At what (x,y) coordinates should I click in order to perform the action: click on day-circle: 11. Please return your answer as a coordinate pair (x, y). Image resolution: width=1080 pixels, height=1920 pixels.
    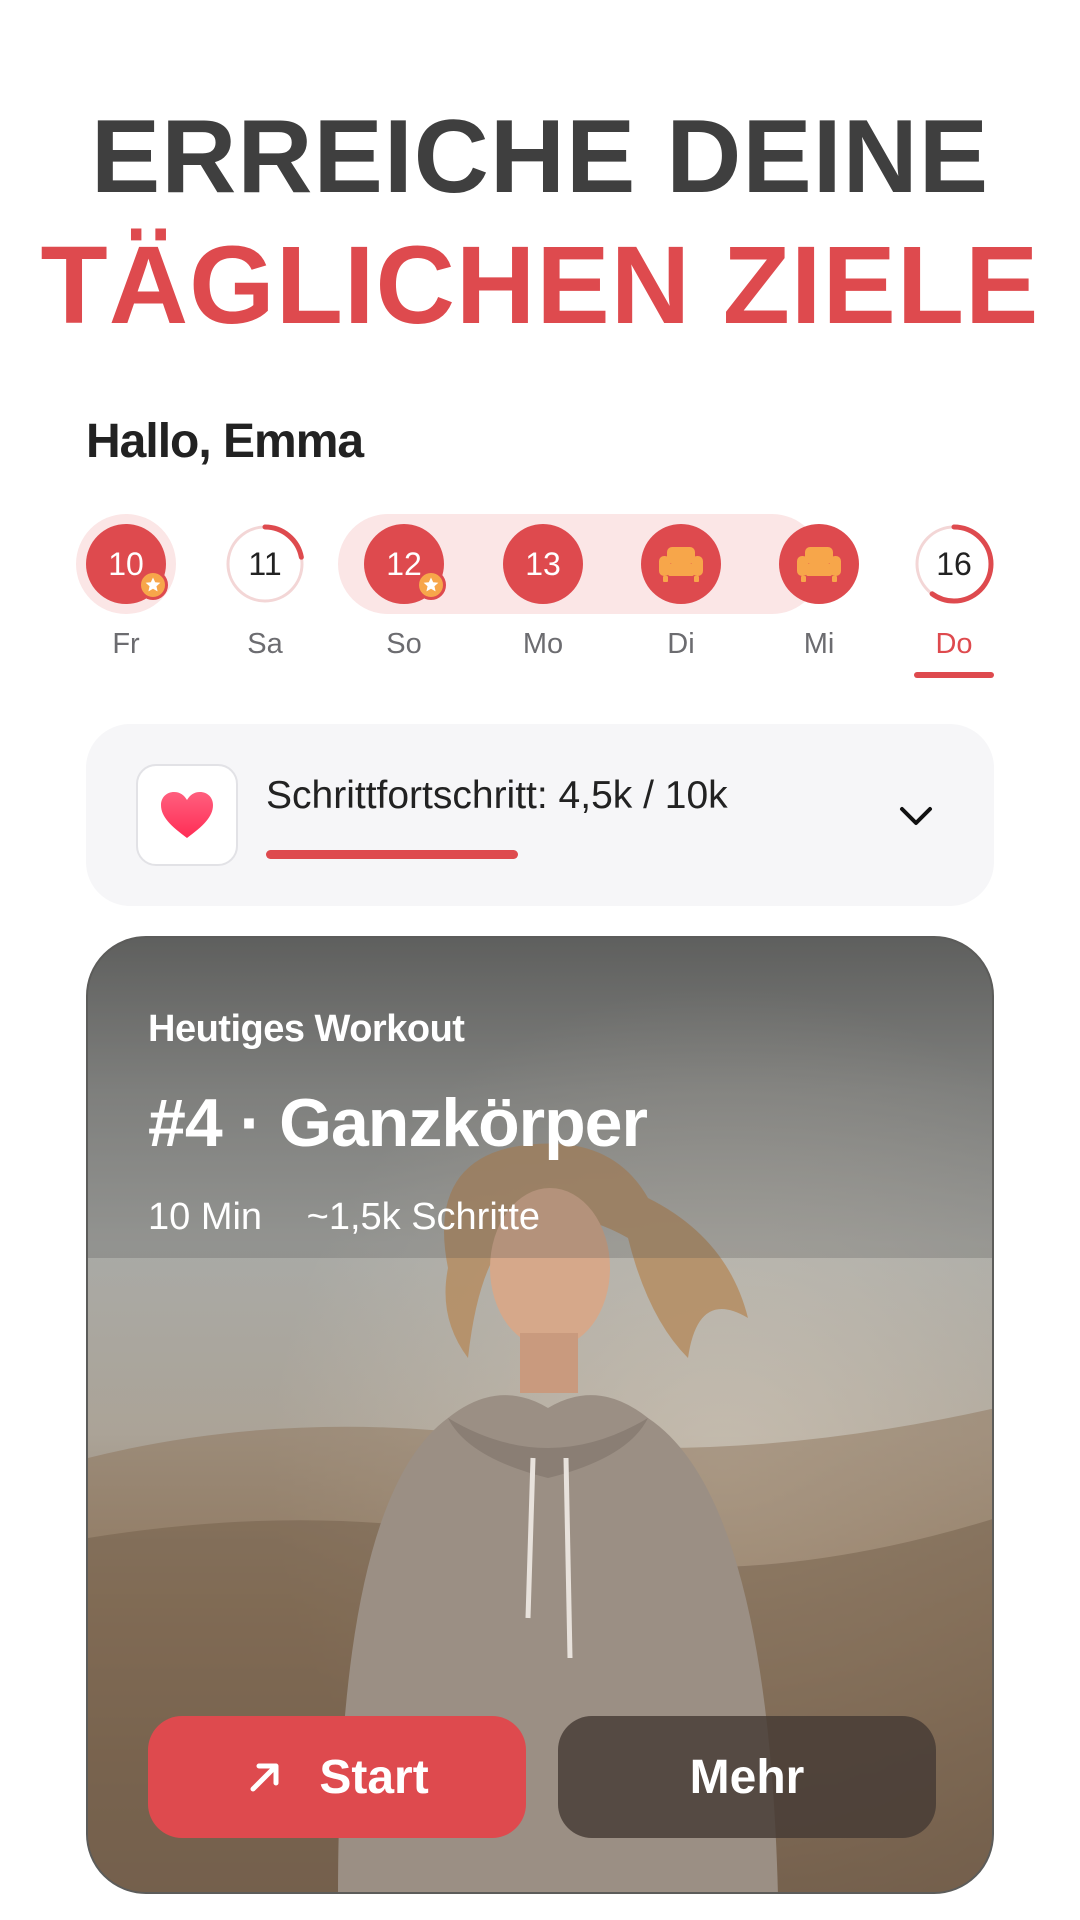
    Looking at the image, I should click on (265, 564).